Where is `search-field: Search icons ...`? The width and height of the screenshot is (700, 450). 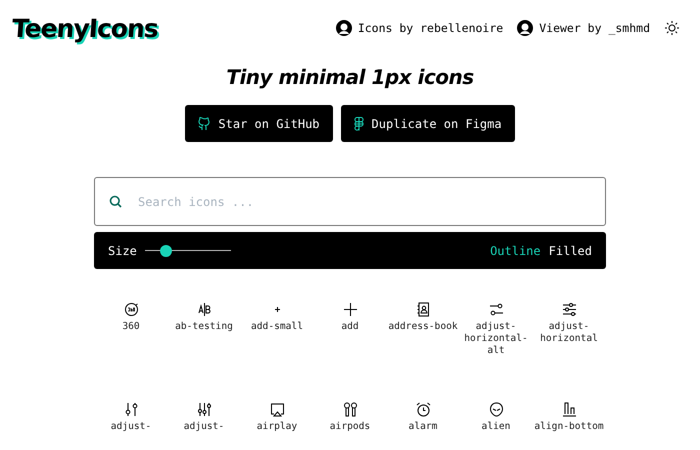
search-field: Search icons ... is located at coordinates (350, 201).